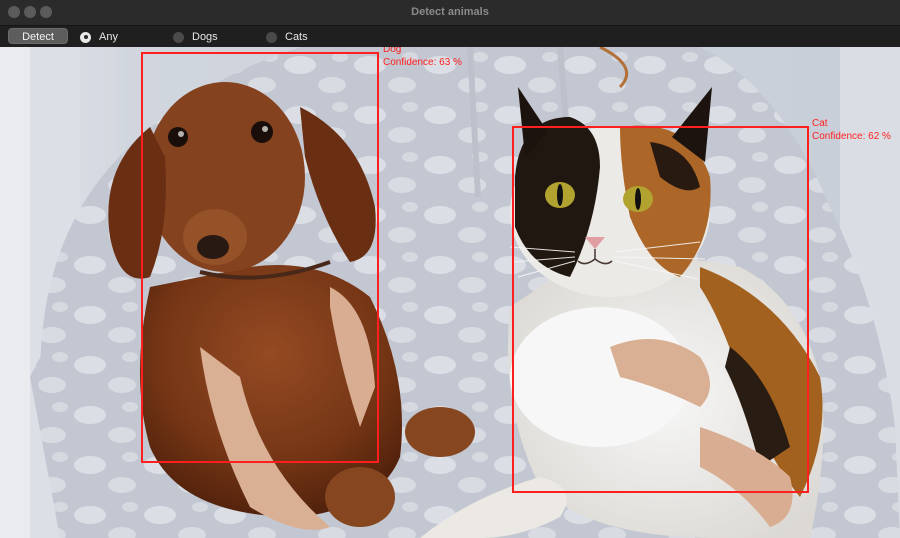 The width and height of the screenshot is (900, 538). What do you see at coordinates (108, 37) in the screenshot?
I see `filter-label-any: Any` at bounding box center [108, 37].